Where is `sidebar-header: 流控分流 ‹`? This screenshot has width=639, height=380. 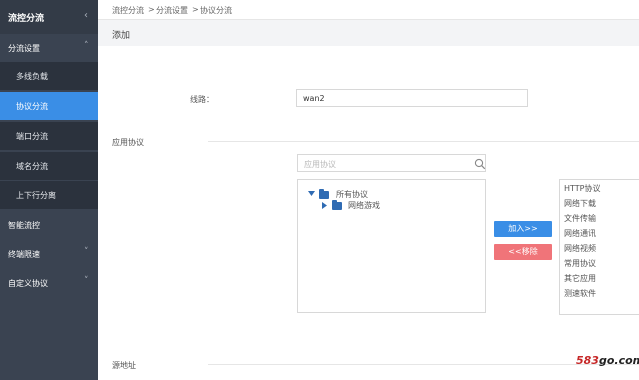 sidebar-header: 流控分流 ‹ is located at coordinates (49, 17).